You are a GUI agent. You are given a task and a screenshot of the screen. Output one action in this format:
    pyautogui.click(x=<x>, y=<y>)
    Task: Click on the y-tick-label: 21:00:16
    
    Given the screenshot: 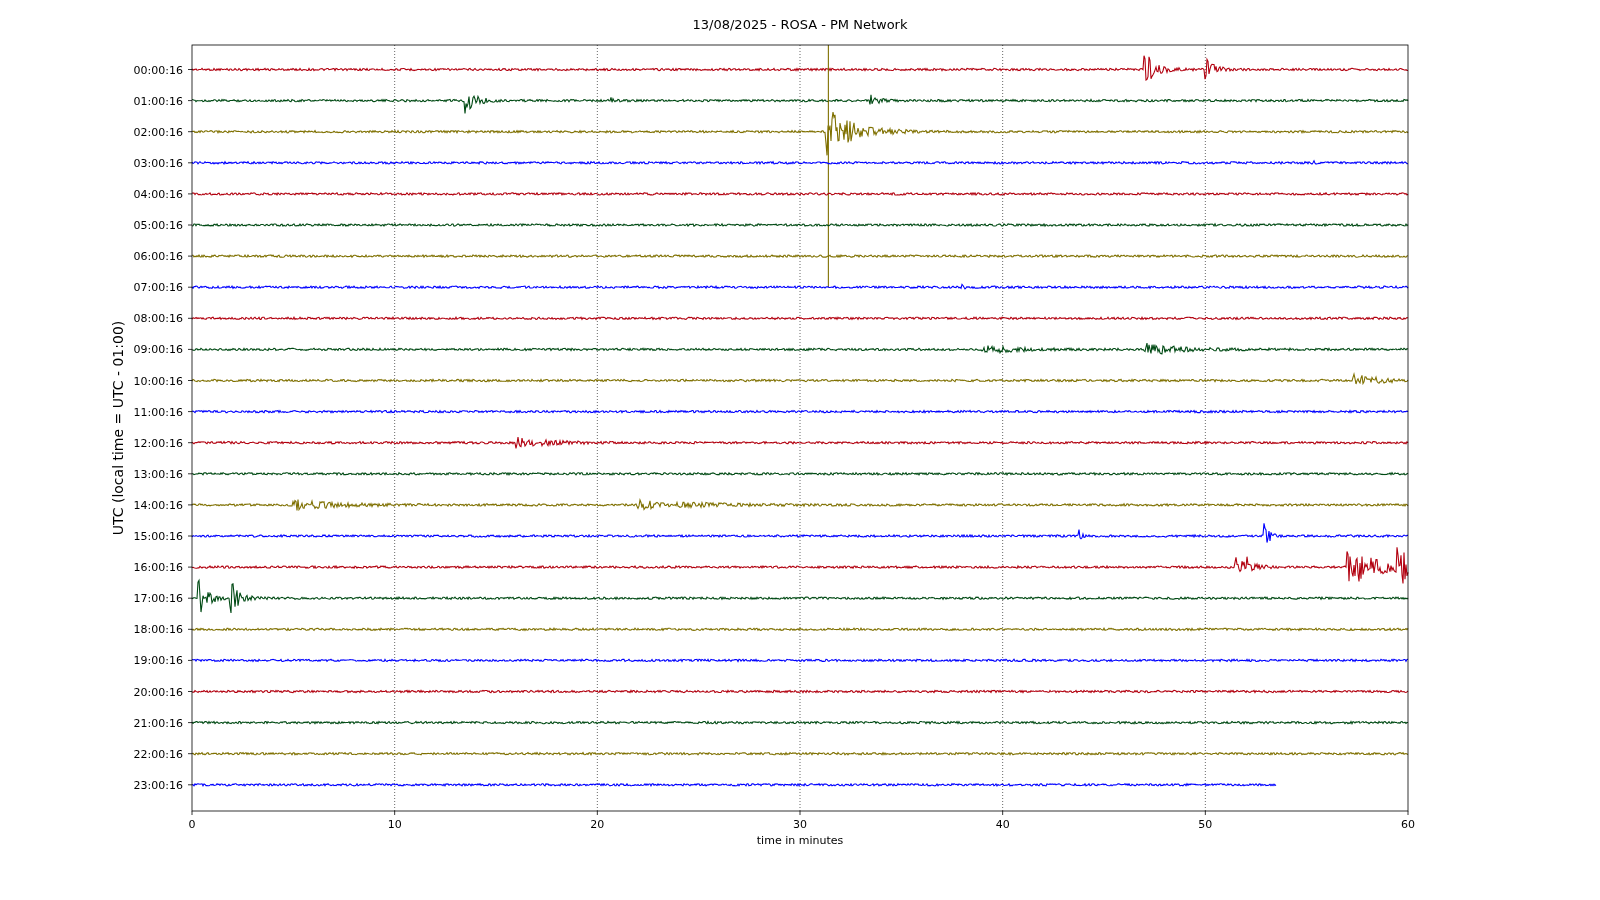 What is the action you would take?
    pyautogui.click(x=158, y=723)
    